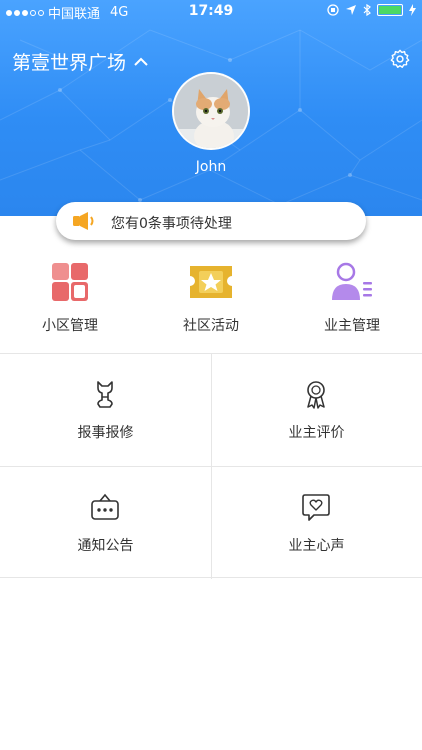  I want to click on quick-actions: 小区管理 社区活动 业主管理, so click(211, 298).